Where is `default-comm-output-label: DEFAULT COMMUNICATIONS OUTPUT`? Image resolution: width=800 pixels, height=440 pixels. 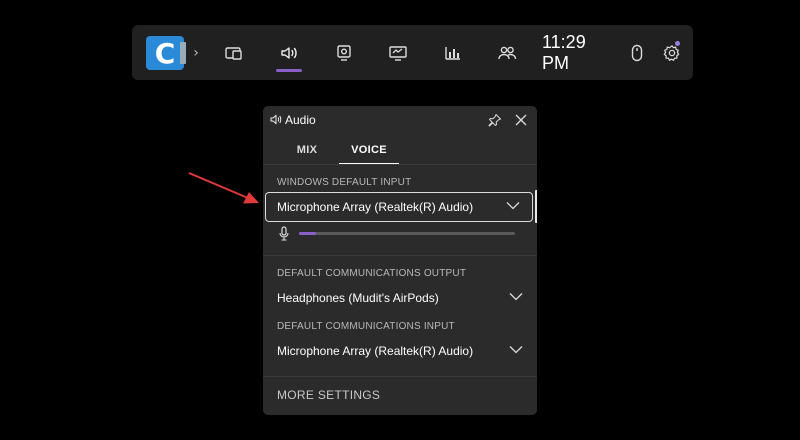
default-comm-output-label: DEFAULT COMMUNICATIONS OUTPUT is located at coordinates (372, 273).